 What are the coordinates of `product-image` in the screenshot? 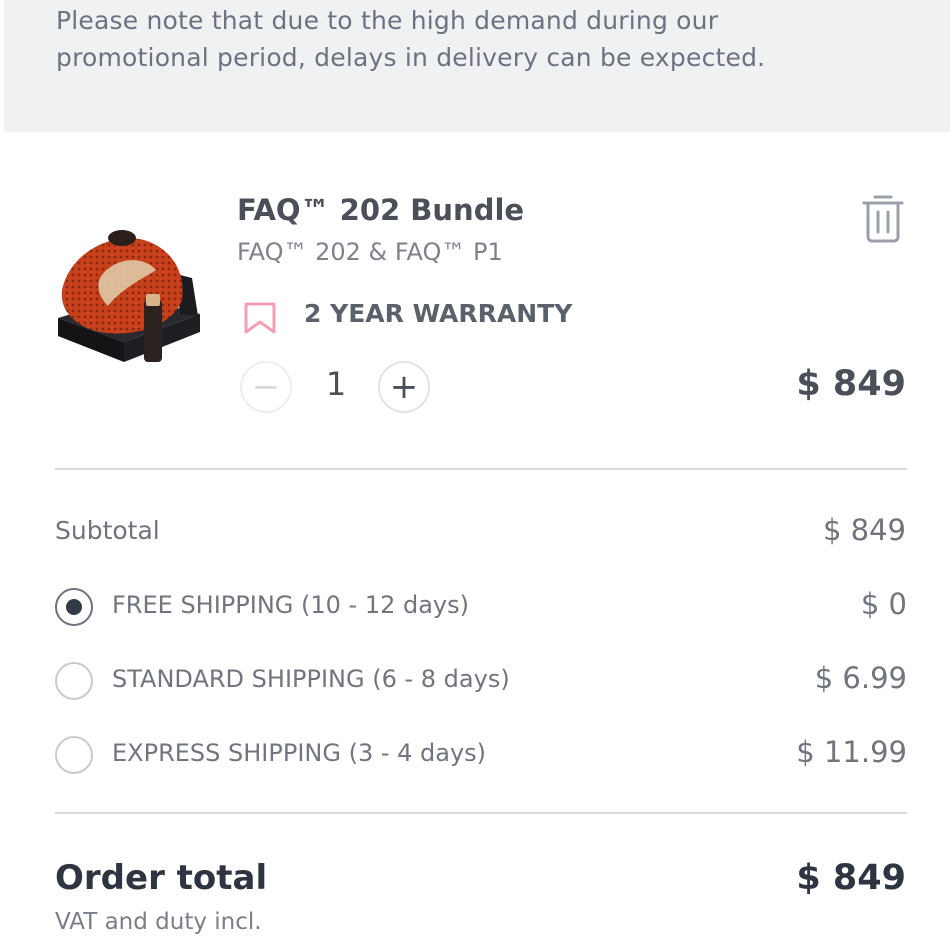 It's located at (130, 296).